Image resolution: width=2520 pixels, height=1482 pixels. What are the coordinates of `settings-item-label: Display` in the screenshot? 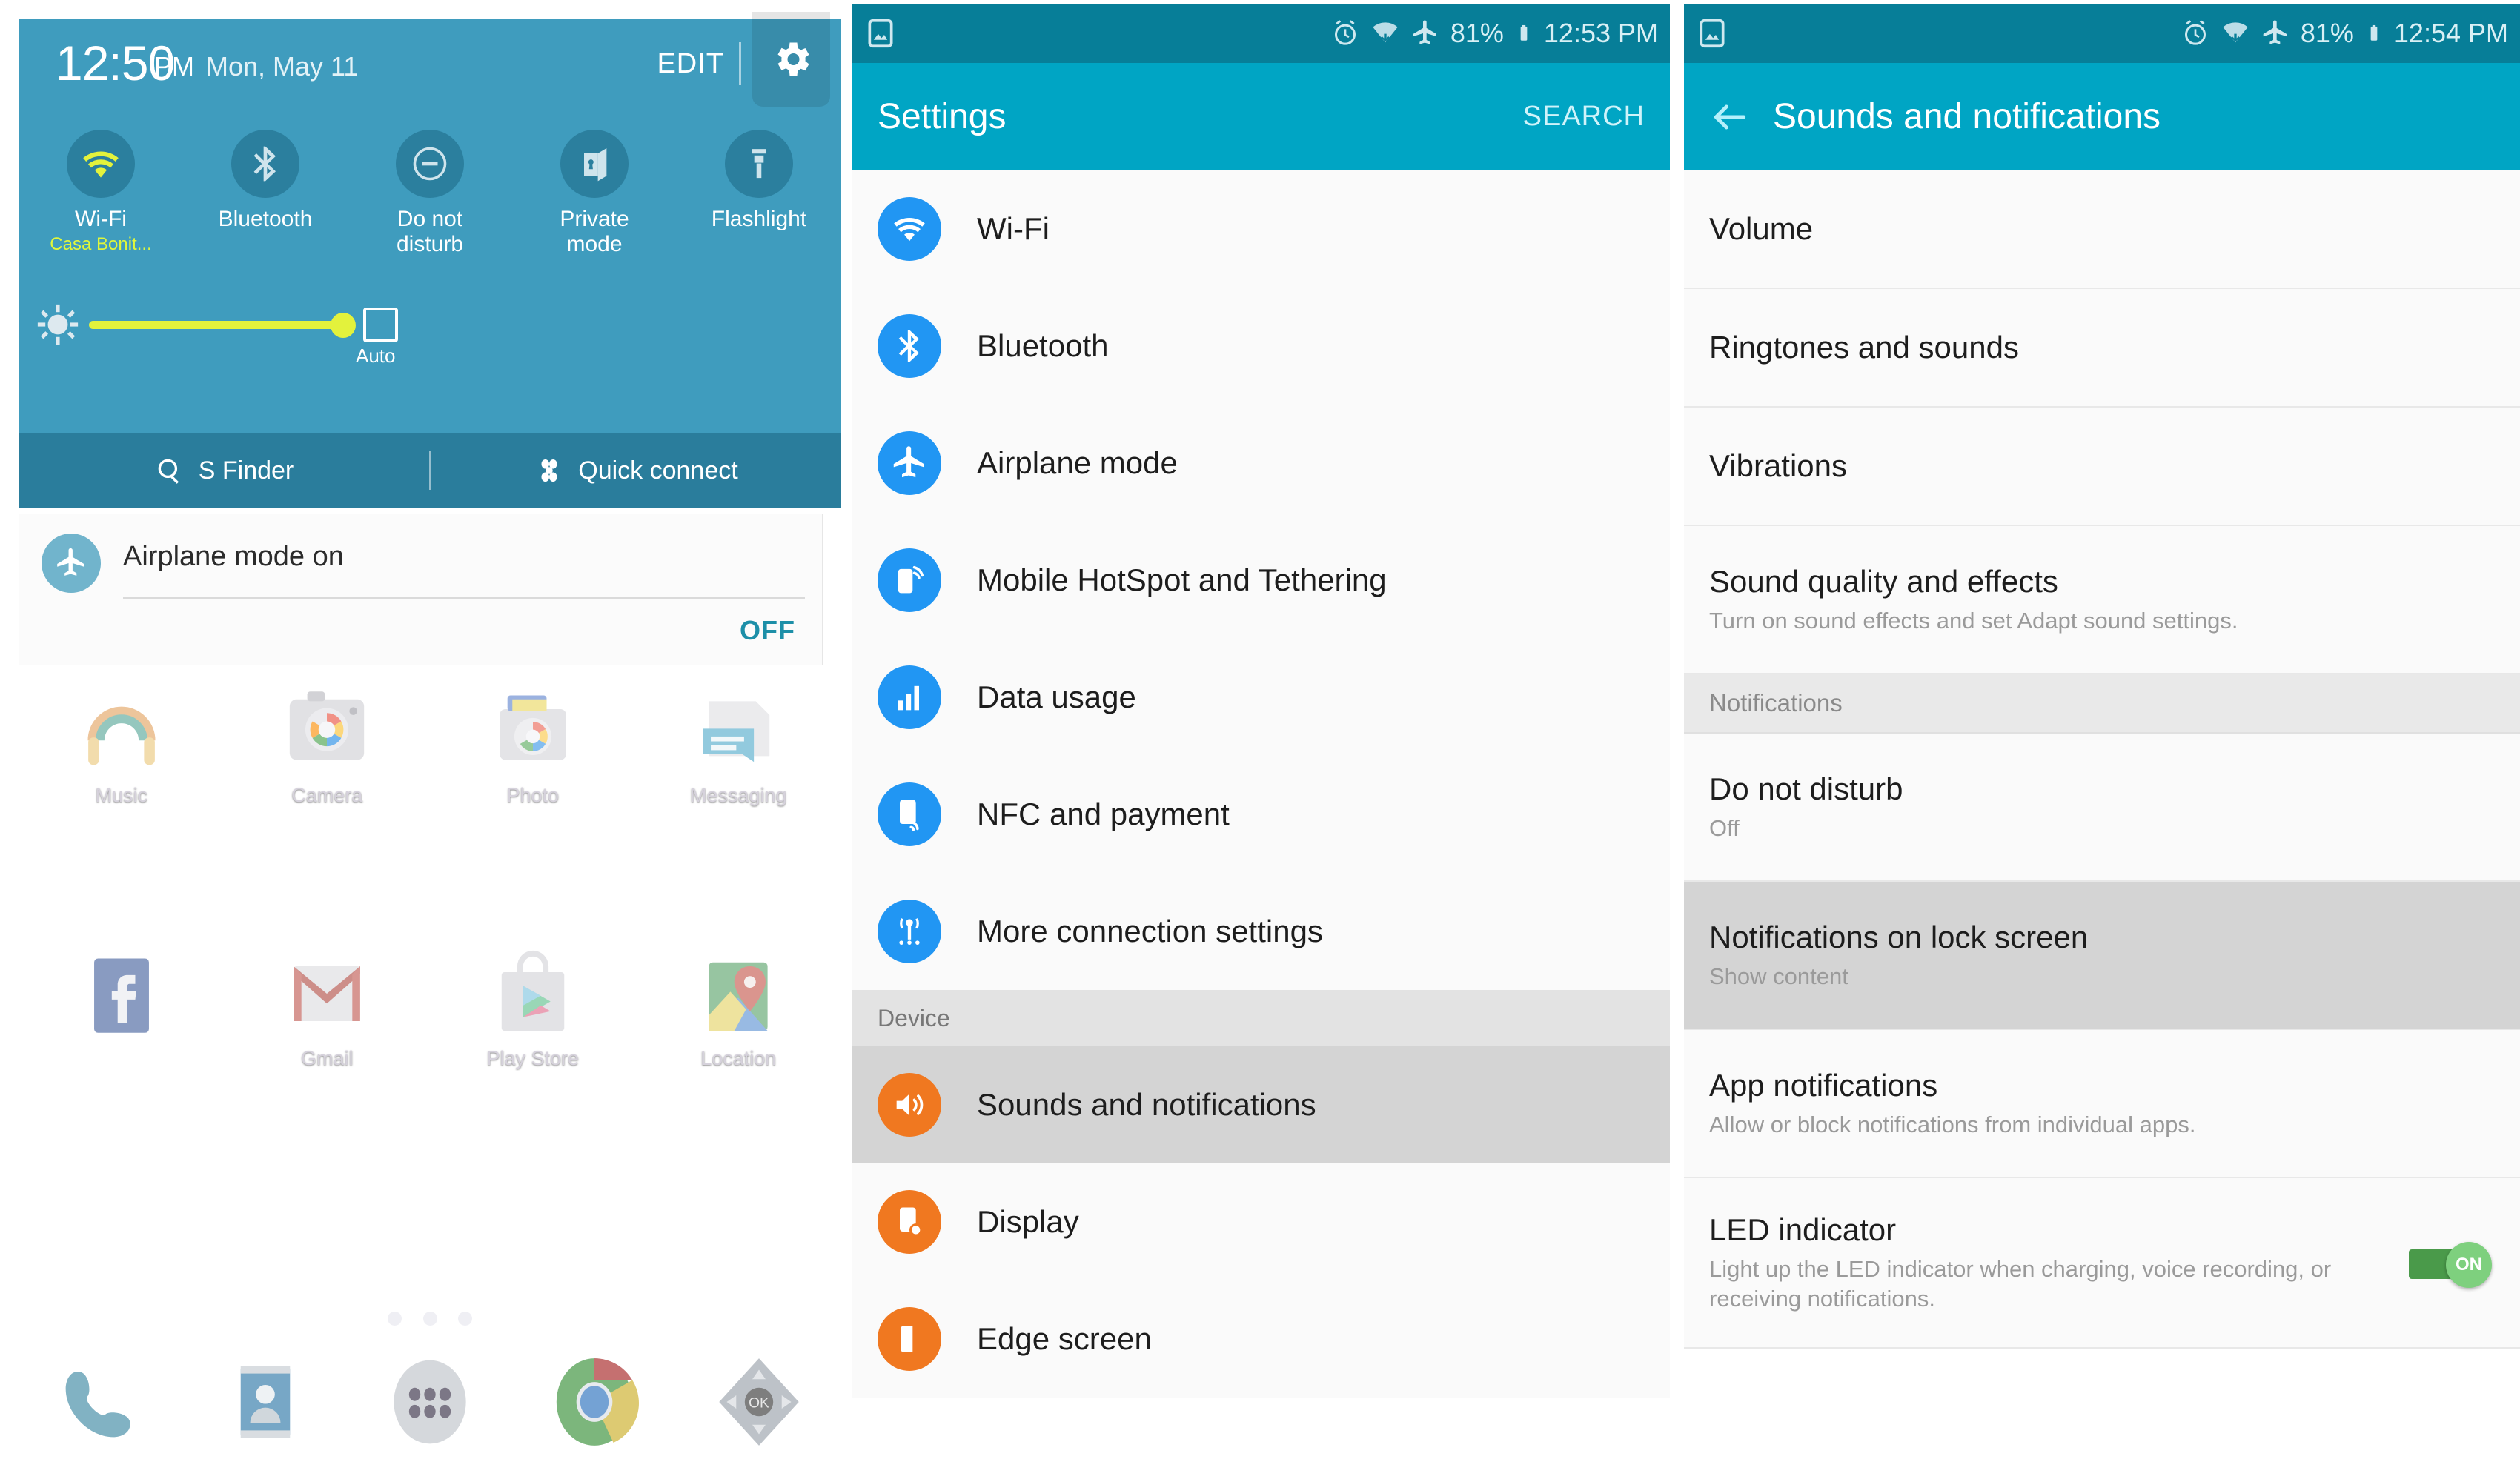 It's located at (1028, 1221).